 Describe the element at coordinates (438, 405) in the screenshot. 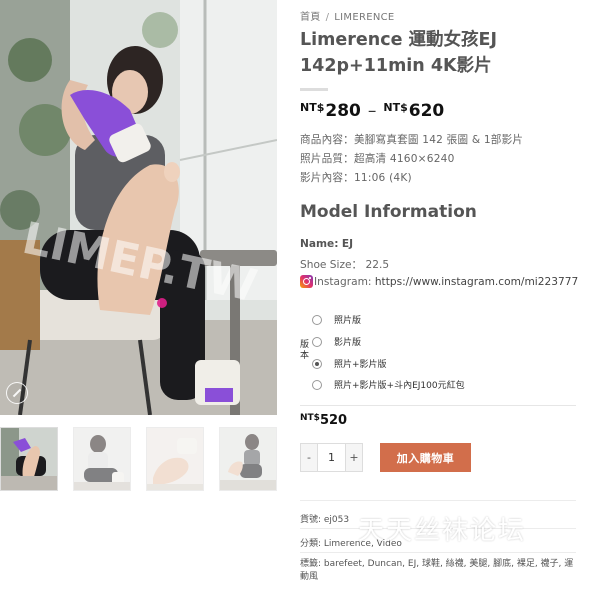

I see `variation-divider` at that location.